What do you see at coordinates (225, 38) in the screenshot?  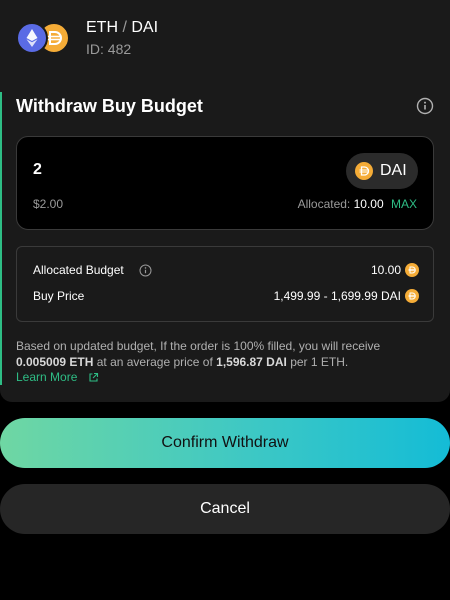 I see `pair-header: ETH / DAI ID: 482` at bounding box center [225, 38].